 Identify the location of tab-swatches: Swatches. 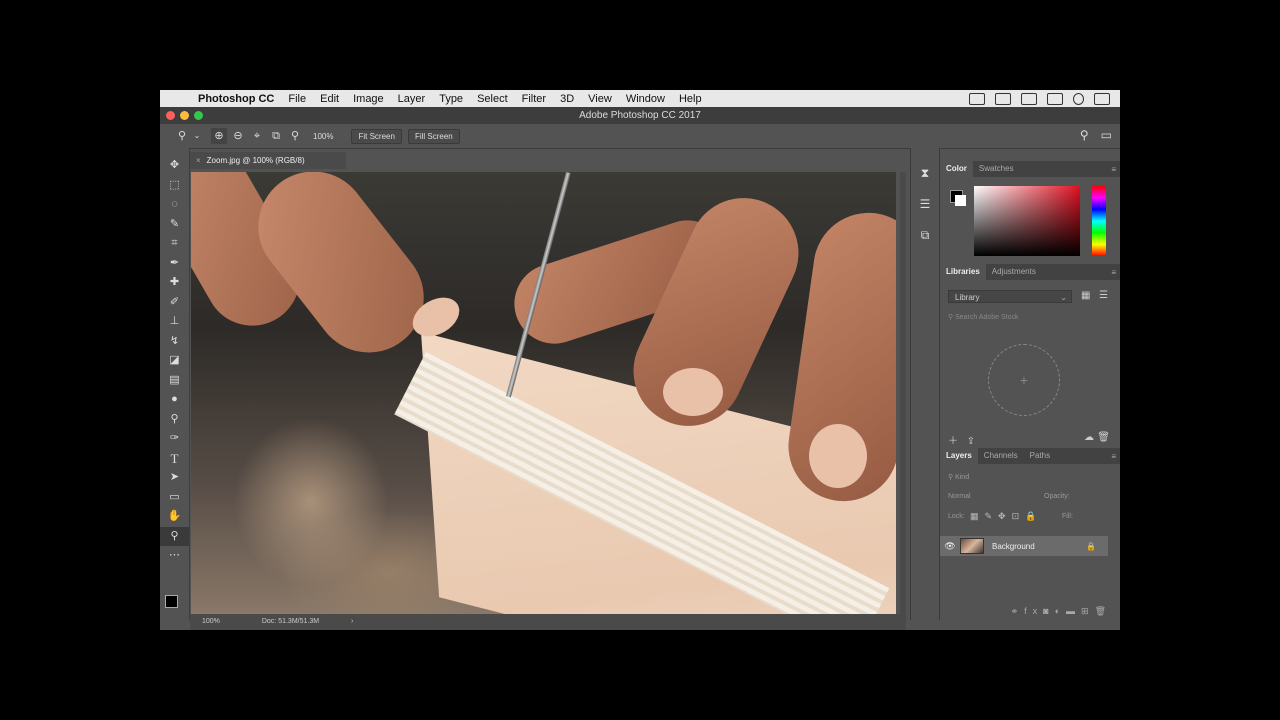
(996, 169).